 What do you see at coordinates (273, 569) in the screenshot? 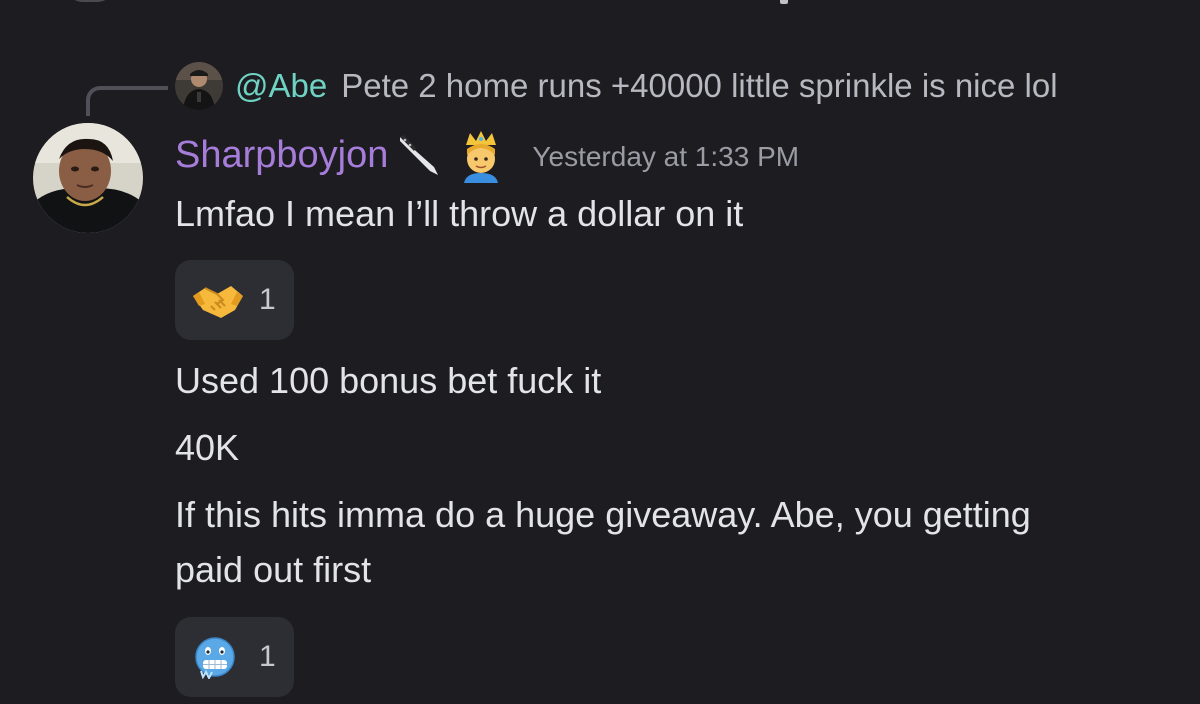
I see `message-line-part: paid out first` at bounding box center [273, 569].